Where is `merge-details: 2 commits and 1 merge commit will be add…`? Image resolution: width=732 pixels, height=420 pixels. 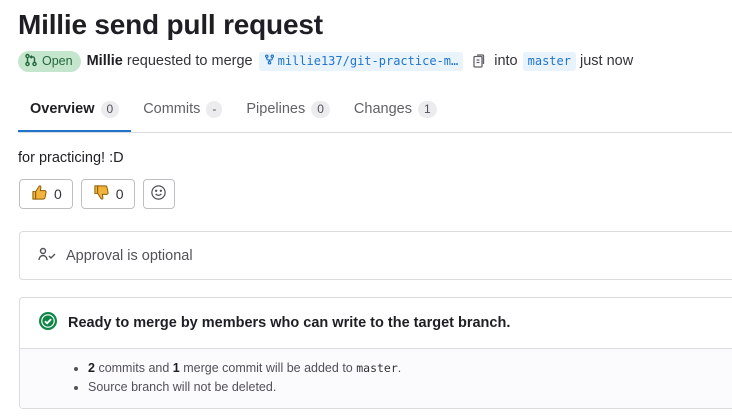 merge-details: 2 commits and 1 merge commit will be add… is located at coordinates (376, 378).